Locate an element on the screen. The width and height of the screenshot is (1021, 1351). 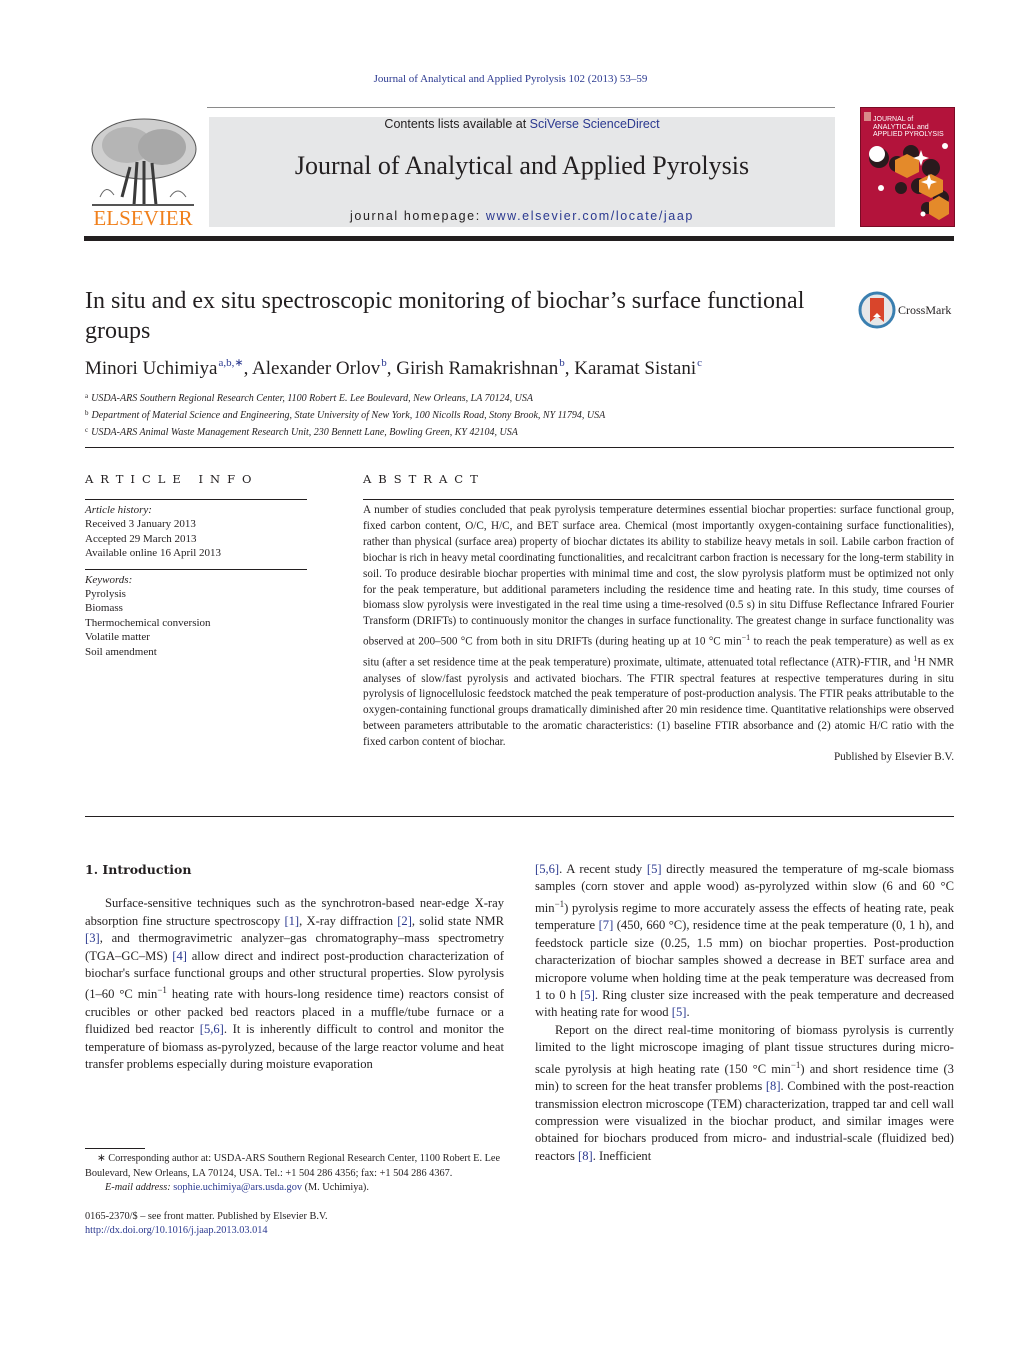
crossmark-label: CrossMark is located at coordinates (925, 310).